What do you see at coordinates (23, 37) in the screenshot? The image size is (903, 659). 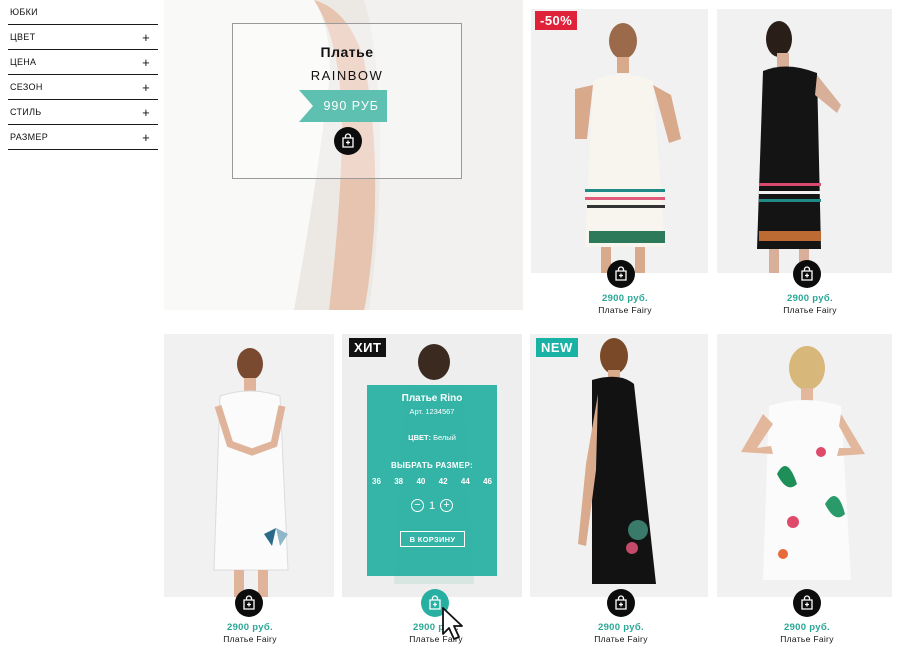 I see `filter-label: ЦВЕТ` at bounding box center [23, 37].